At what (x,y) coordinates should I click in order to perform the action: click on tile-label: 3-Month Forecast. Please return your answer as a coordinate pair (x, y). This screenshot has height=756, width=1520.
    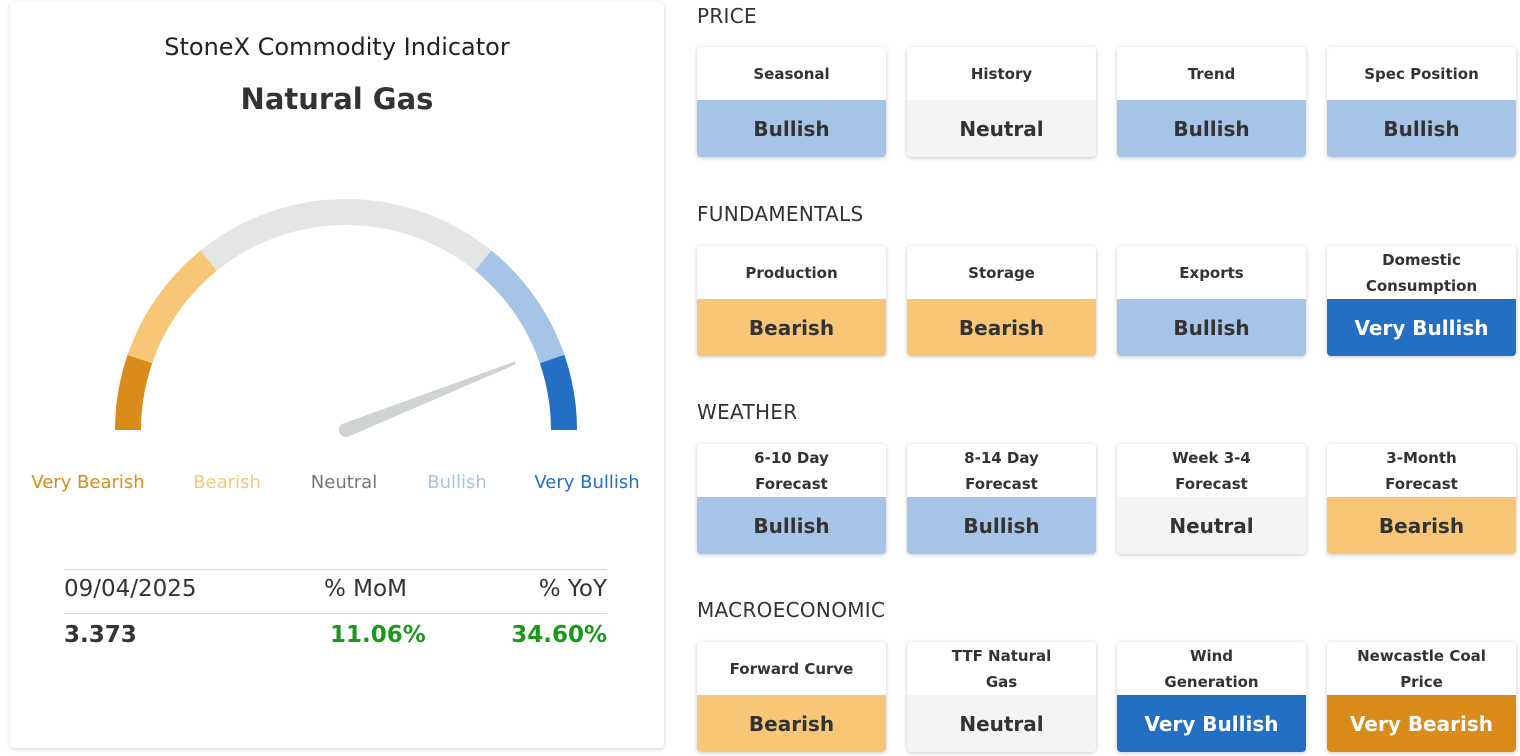
    Looking at the image, I should click on (1421, 470).